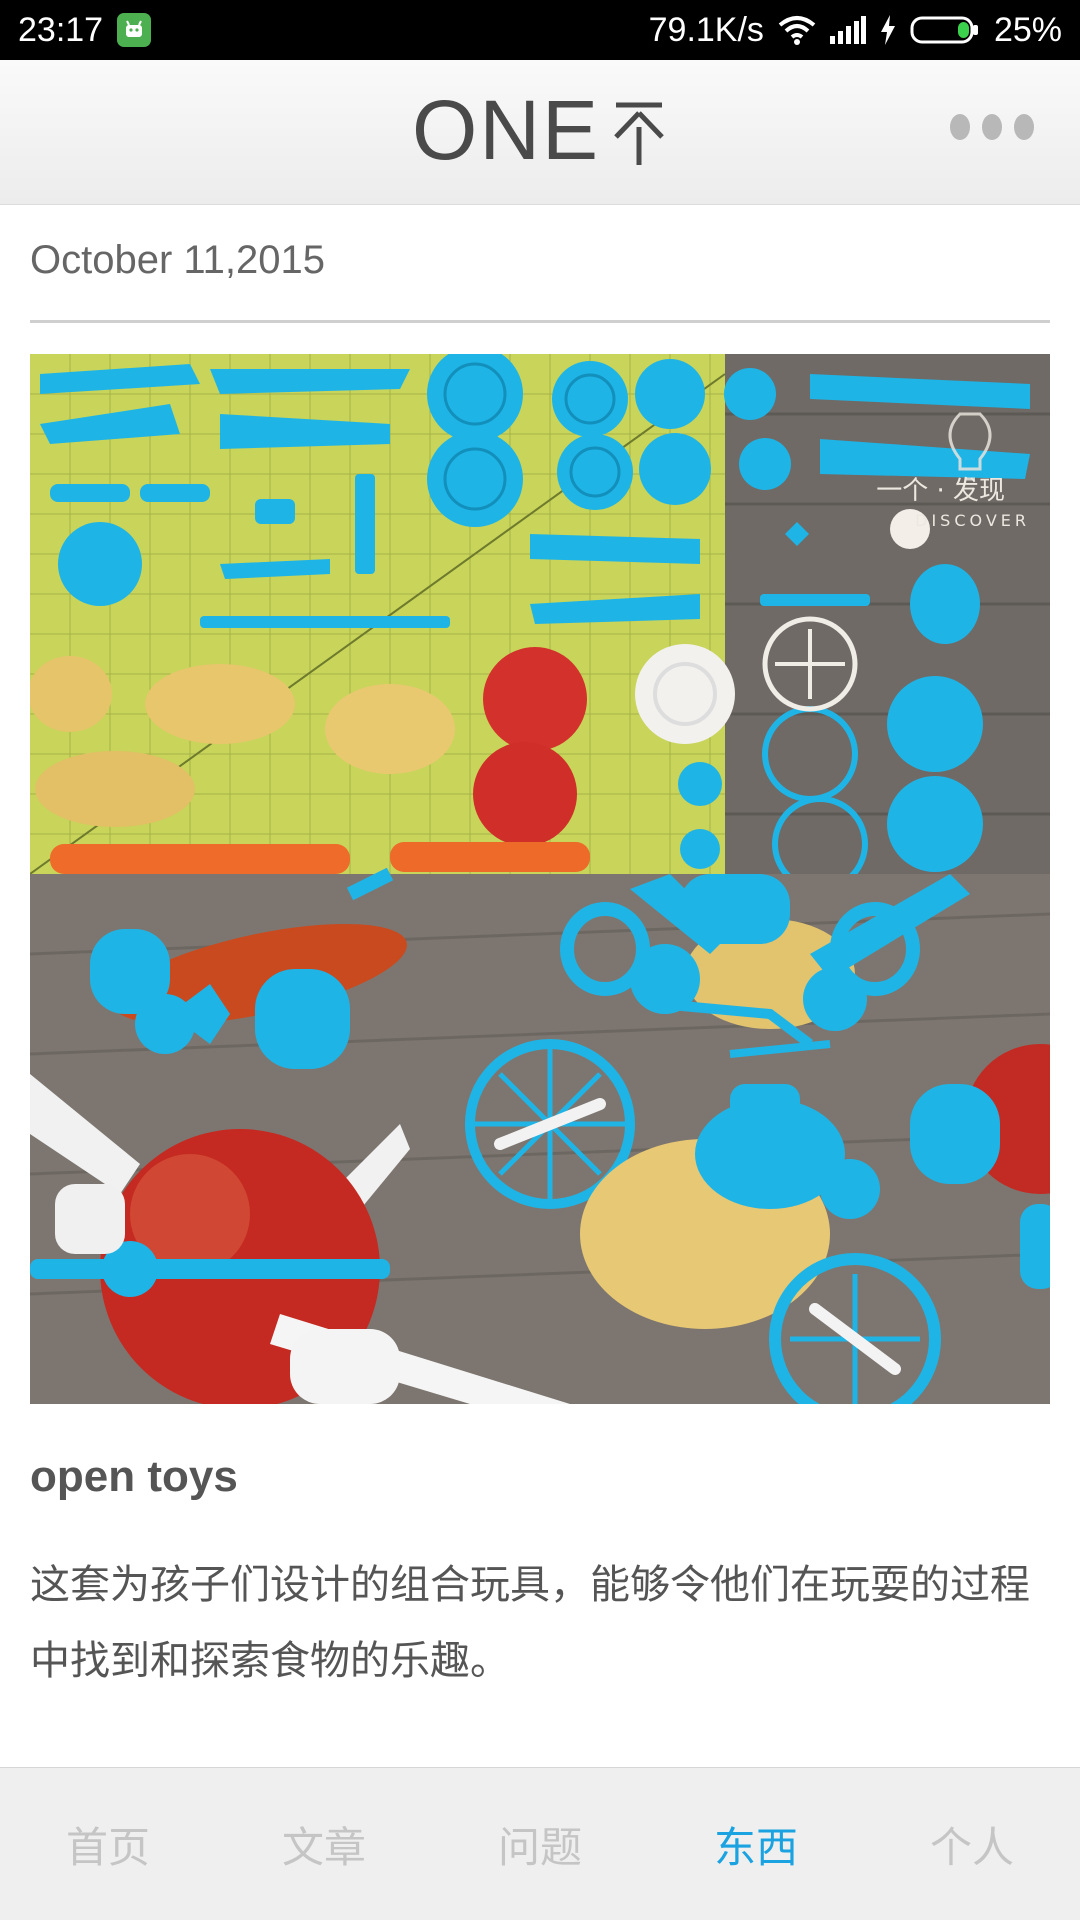 This screenshot has height=1920, width=1080. Describe the element at coordinates (1027, 29) in the screenshot. I see `battery-percent: 25%` at that location.